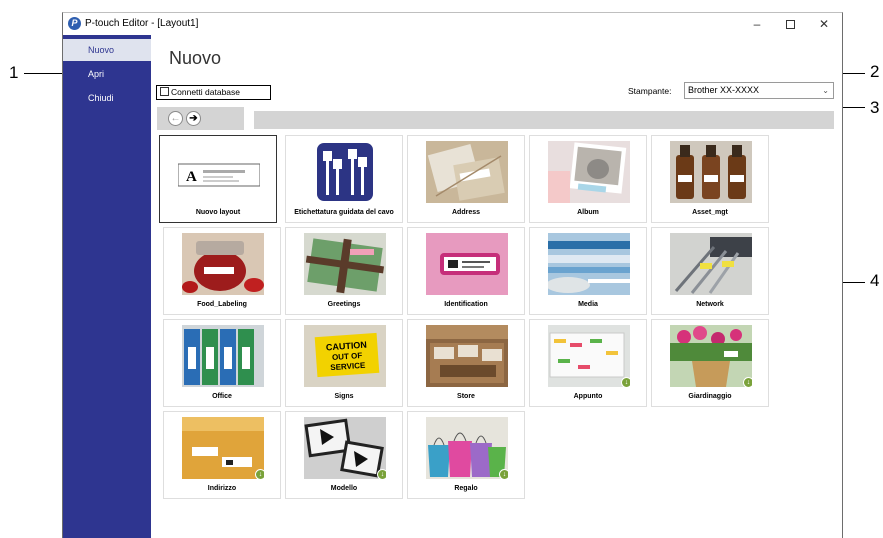 This screenshot has width=883, height=538. Describe the element at coordinates (223, 448) in the screenshot. I see `envelope-image: ↓` at that location.